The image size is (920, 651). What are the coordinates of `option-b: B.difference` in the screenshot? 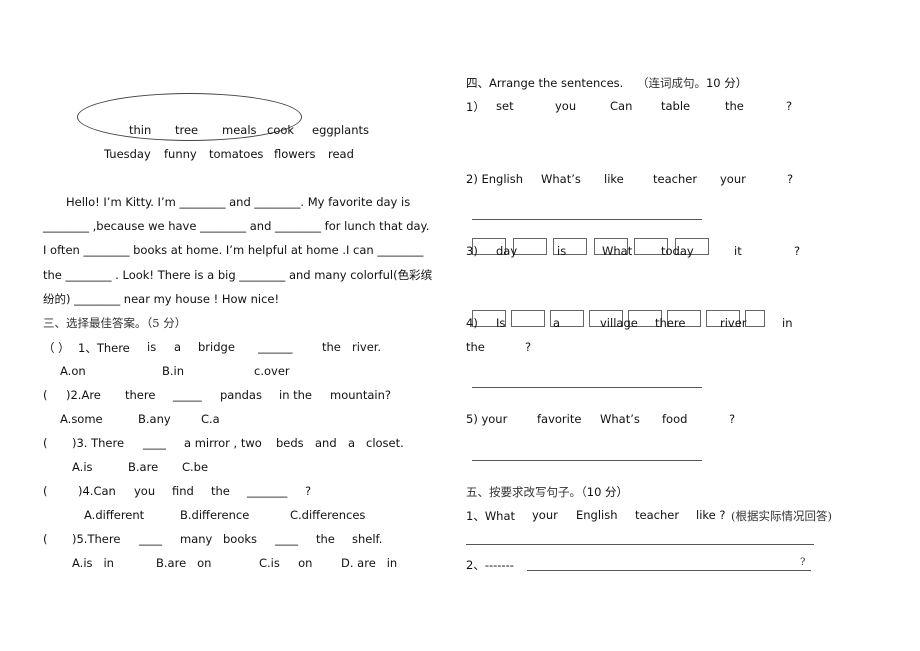 It's located at (214, 515).